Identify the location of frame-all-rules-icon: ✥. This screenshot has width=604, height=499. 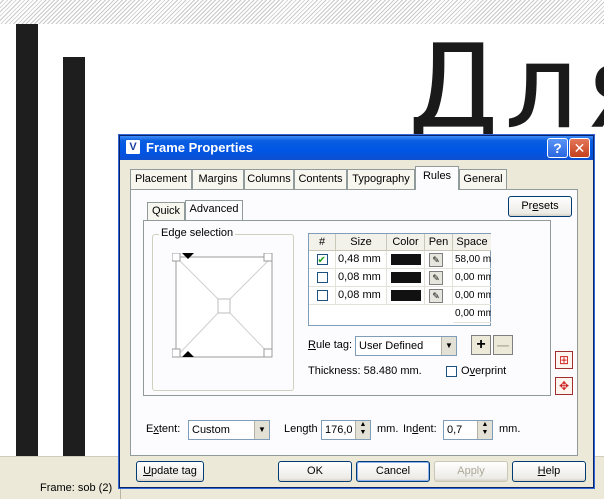
(564, 386).